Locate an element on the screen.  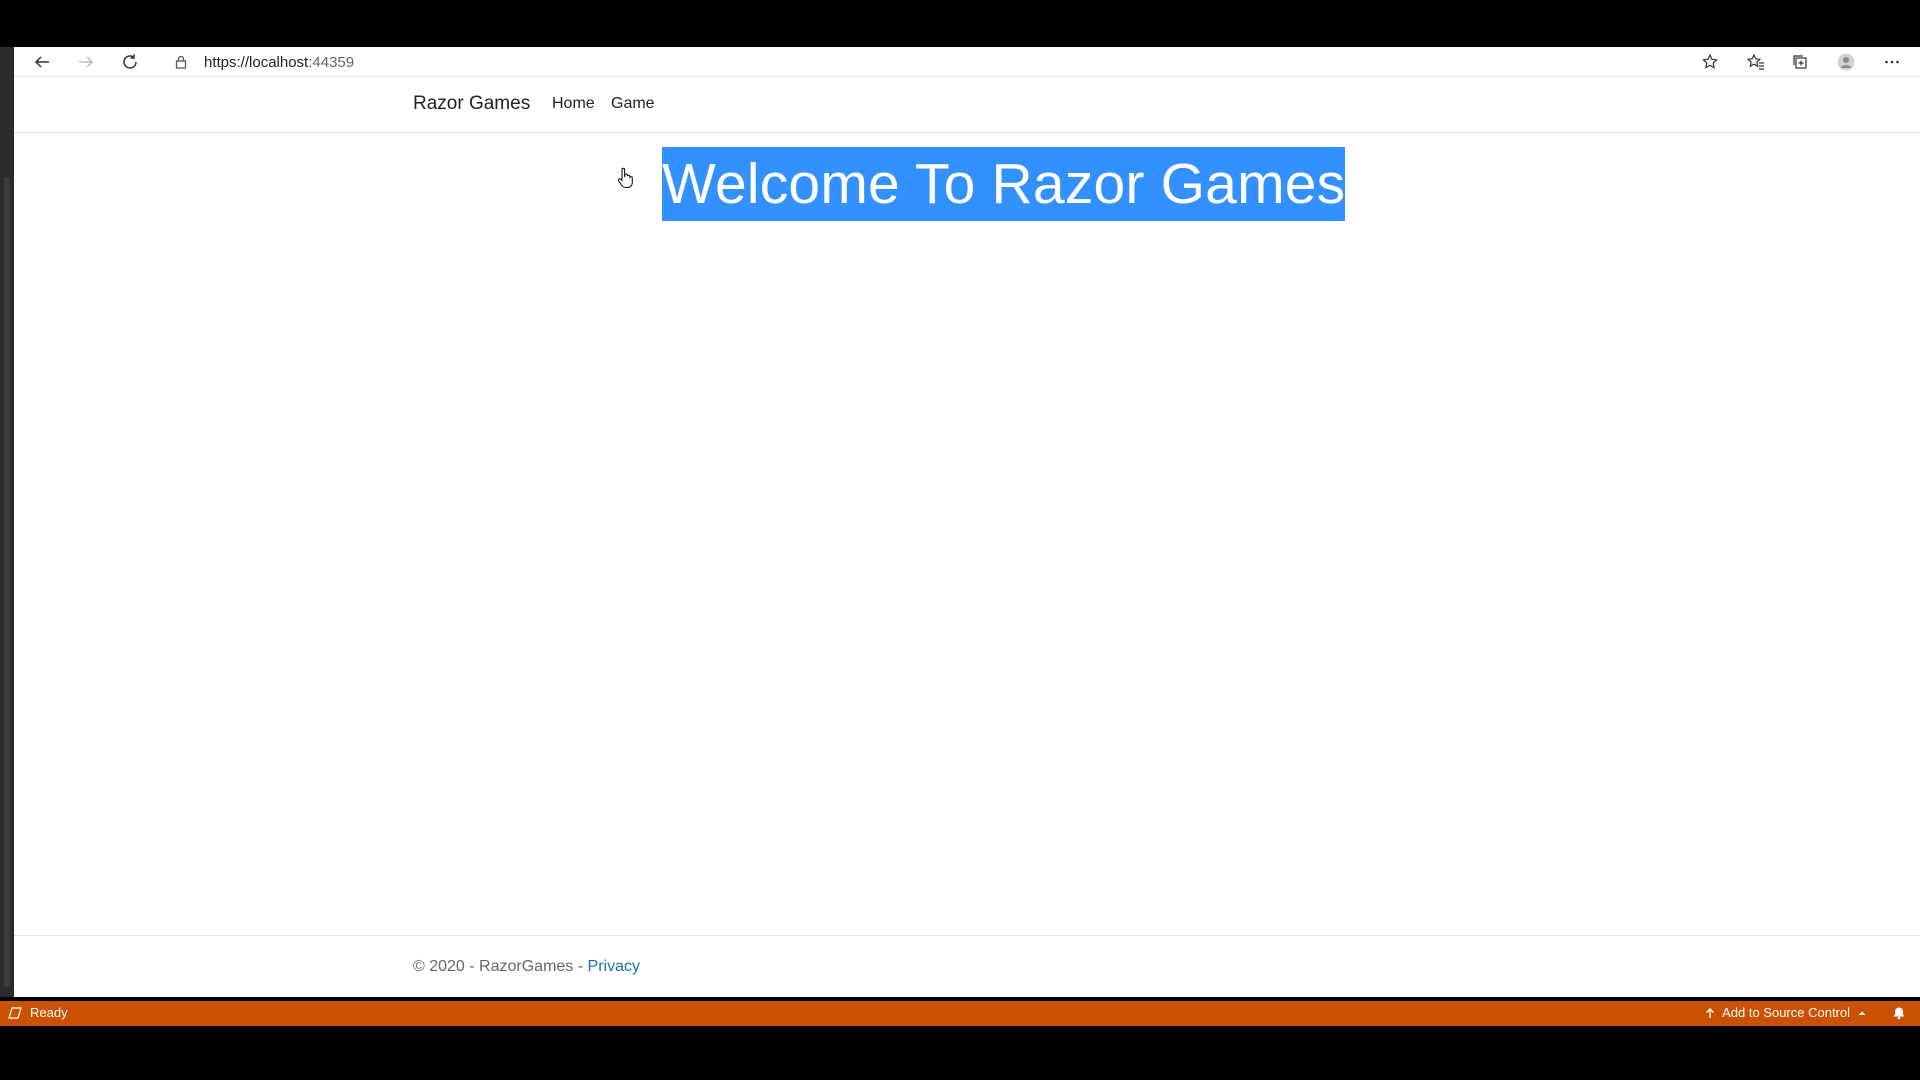
arrow-up-icon is located at coordinates (1710, 1012).